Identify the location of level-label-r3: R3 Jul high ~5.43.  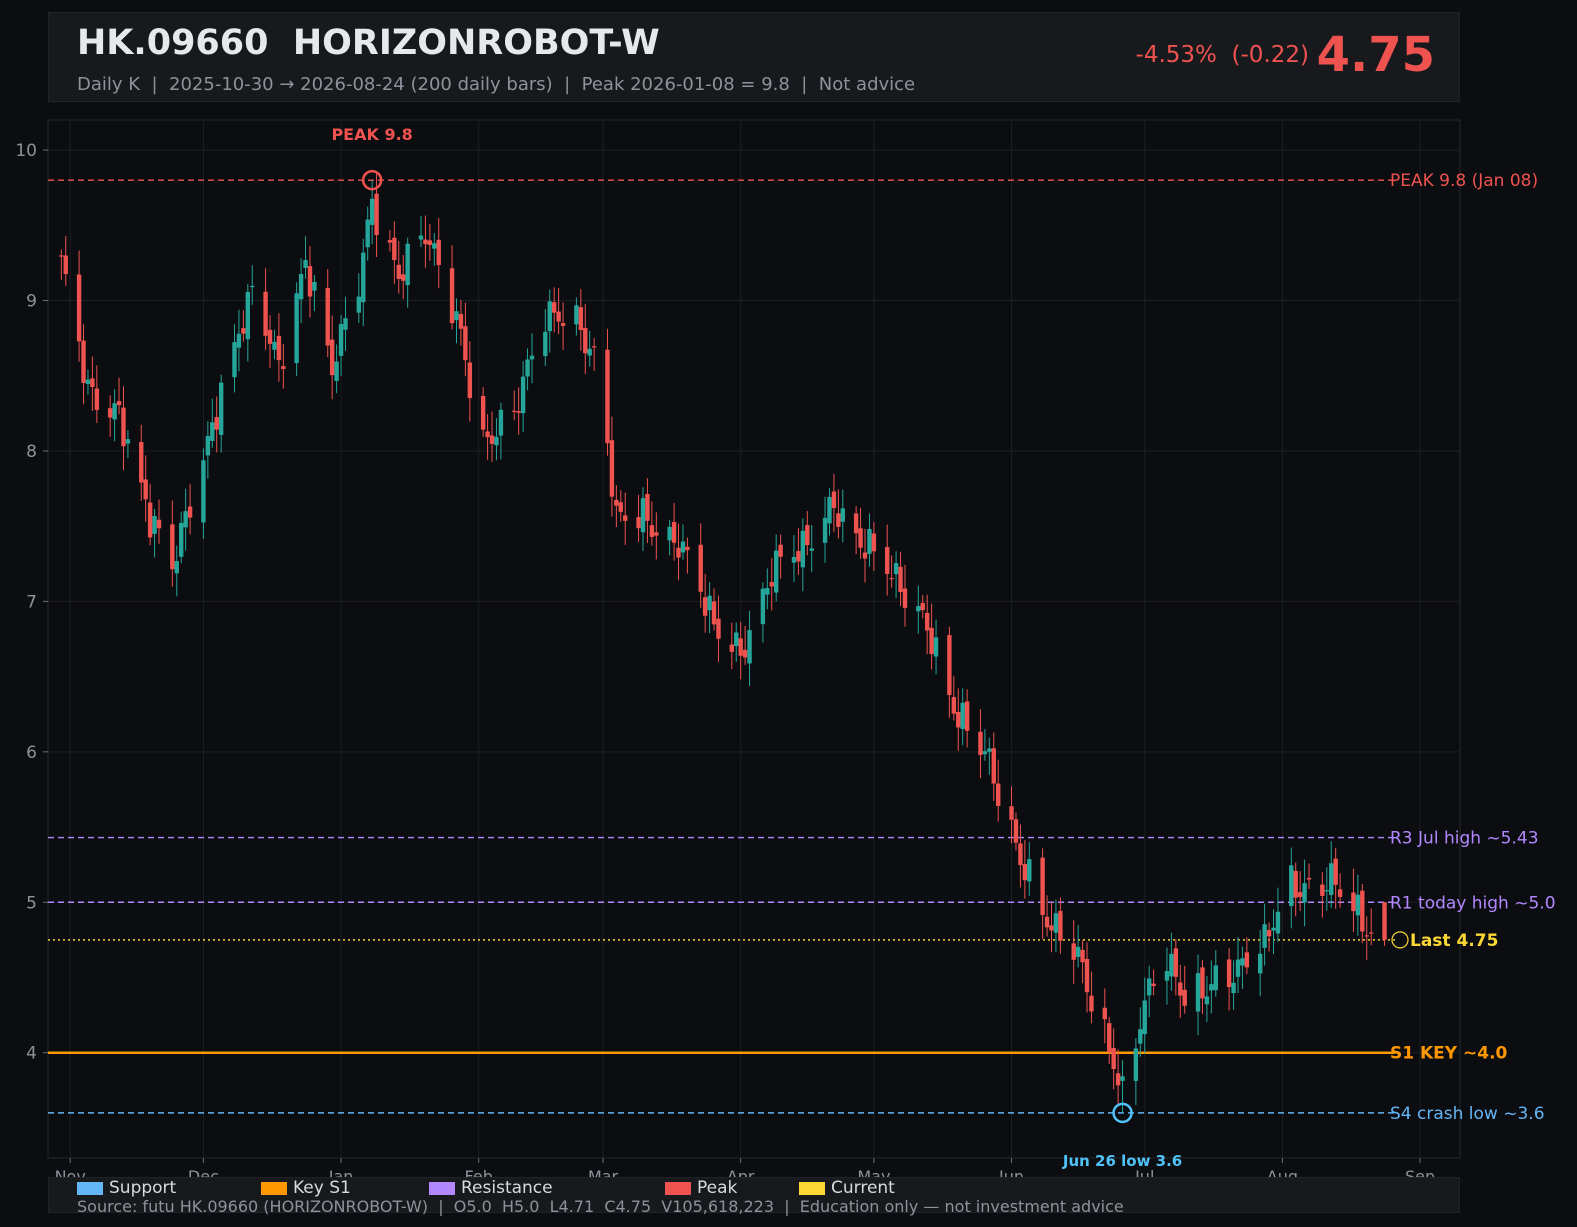
(1464, 839).